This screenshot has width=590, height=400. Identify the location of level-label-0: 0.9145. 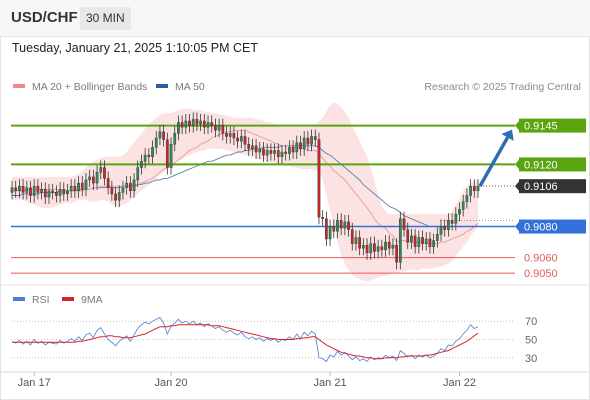
(541, 127).